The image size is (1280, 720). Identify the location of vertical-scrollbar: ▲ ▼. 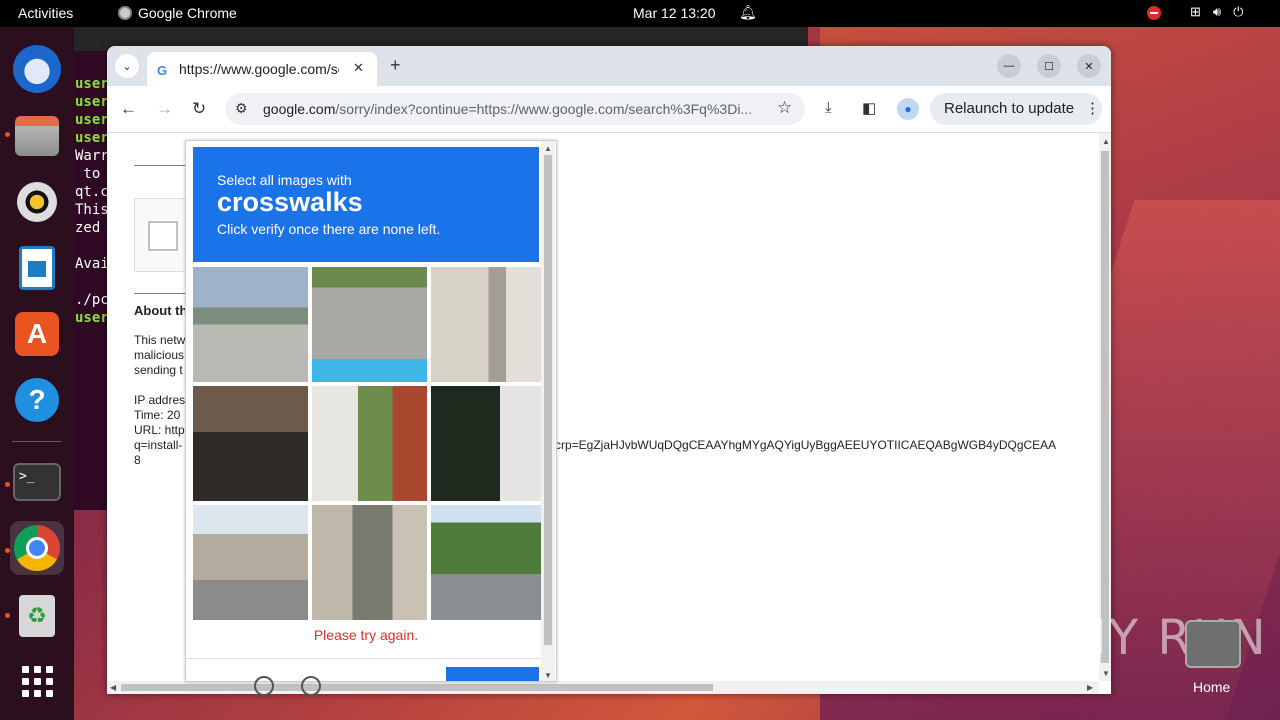
(1105, 407).